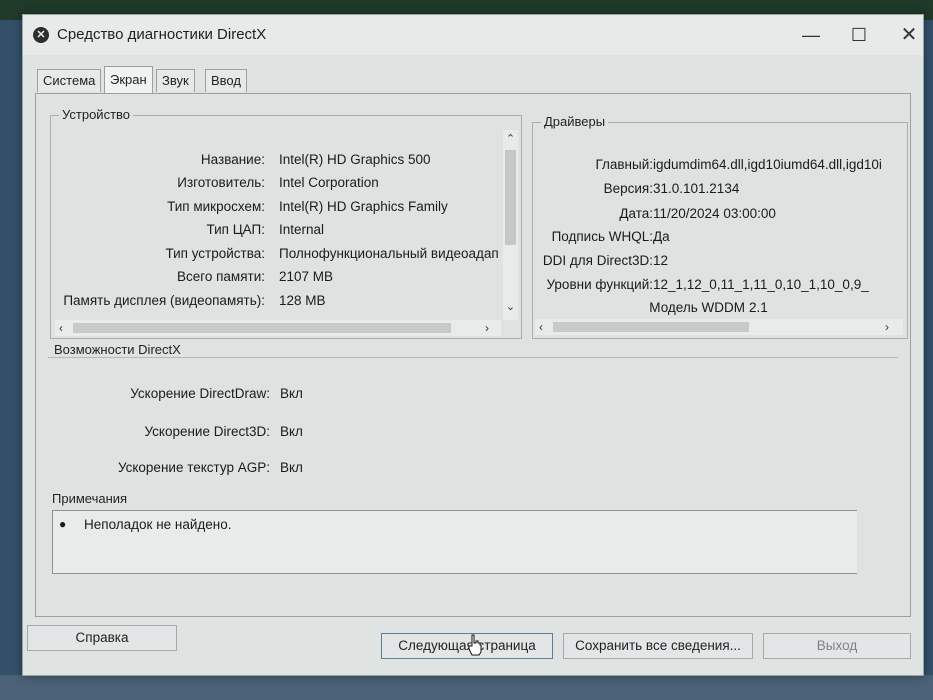  What do you see at coordinates (117, 349) in the screenshot?
I see `directx-features-title: Возможности DirectX` at bounding box center [117, 349].